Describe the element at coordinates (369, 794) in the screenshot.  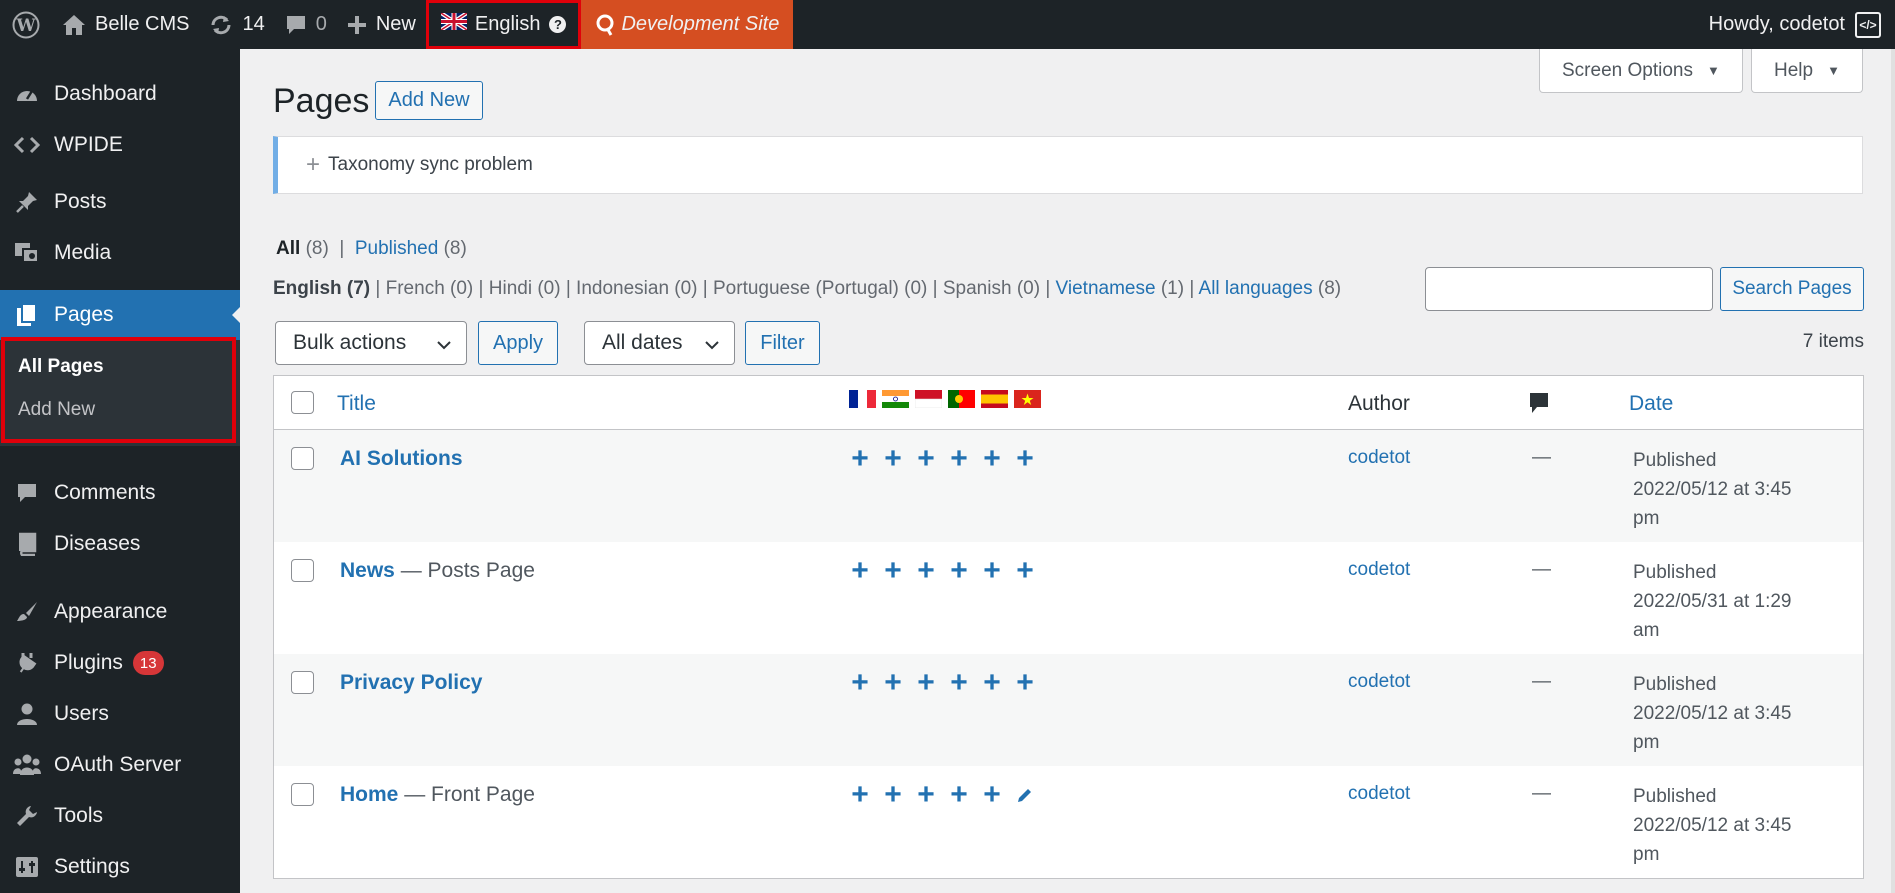
I see `page-title-link: Home` at that location.